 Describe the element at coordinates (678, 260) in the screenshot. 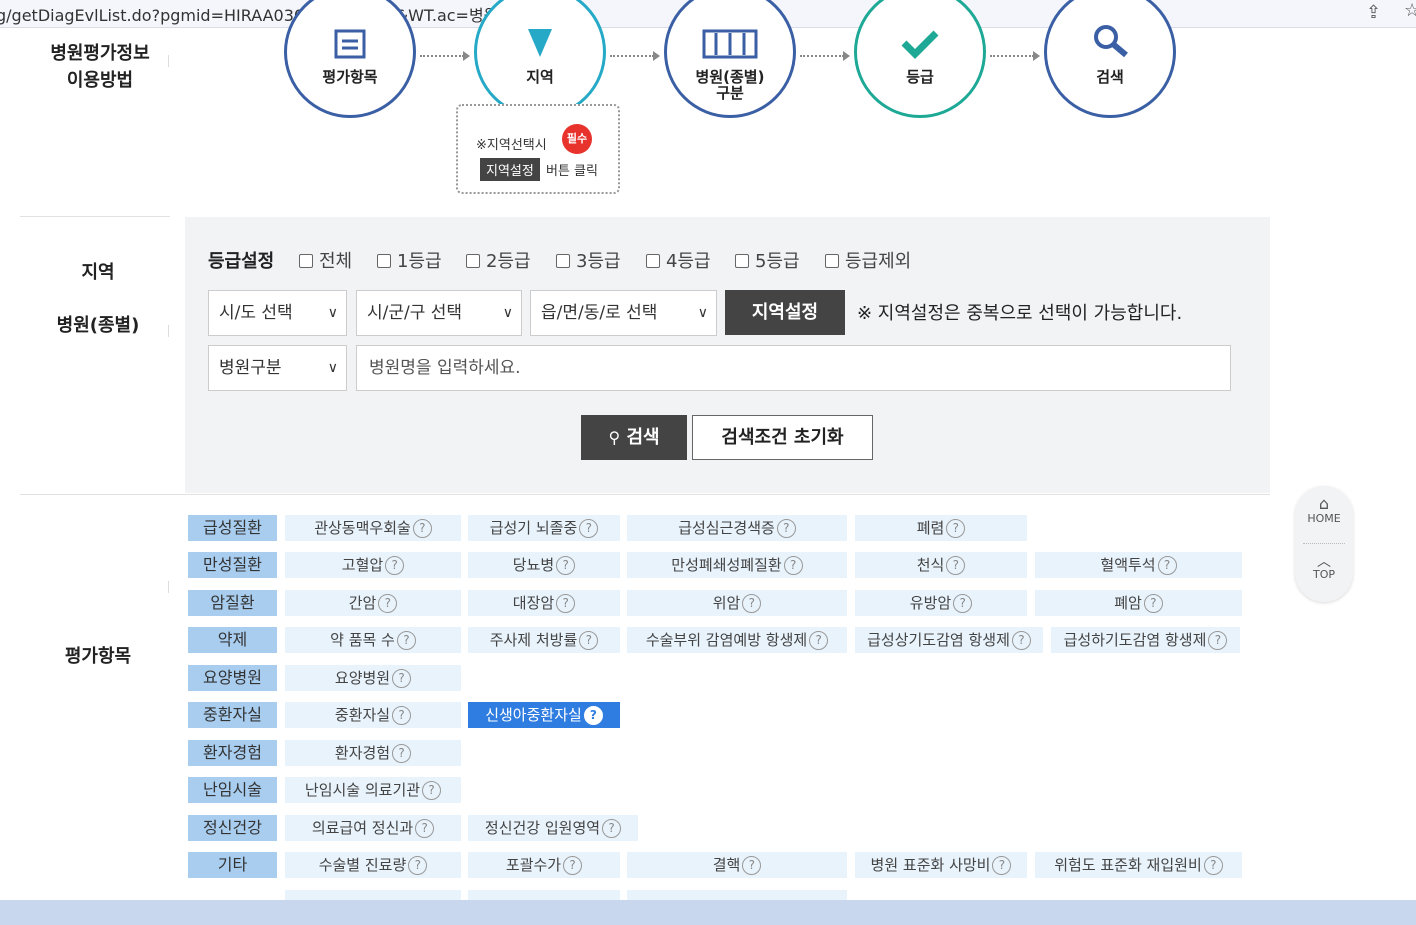

I see `grade-4-checkbox: 4등급` at that location.